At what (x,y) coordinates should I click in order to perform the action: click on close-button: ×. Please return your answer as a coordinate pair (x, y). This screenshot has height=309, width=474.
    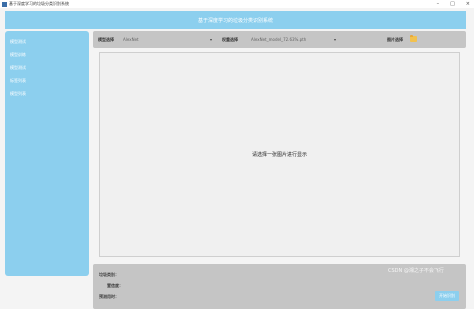
    Looking at the image, I should click on (468, 4).